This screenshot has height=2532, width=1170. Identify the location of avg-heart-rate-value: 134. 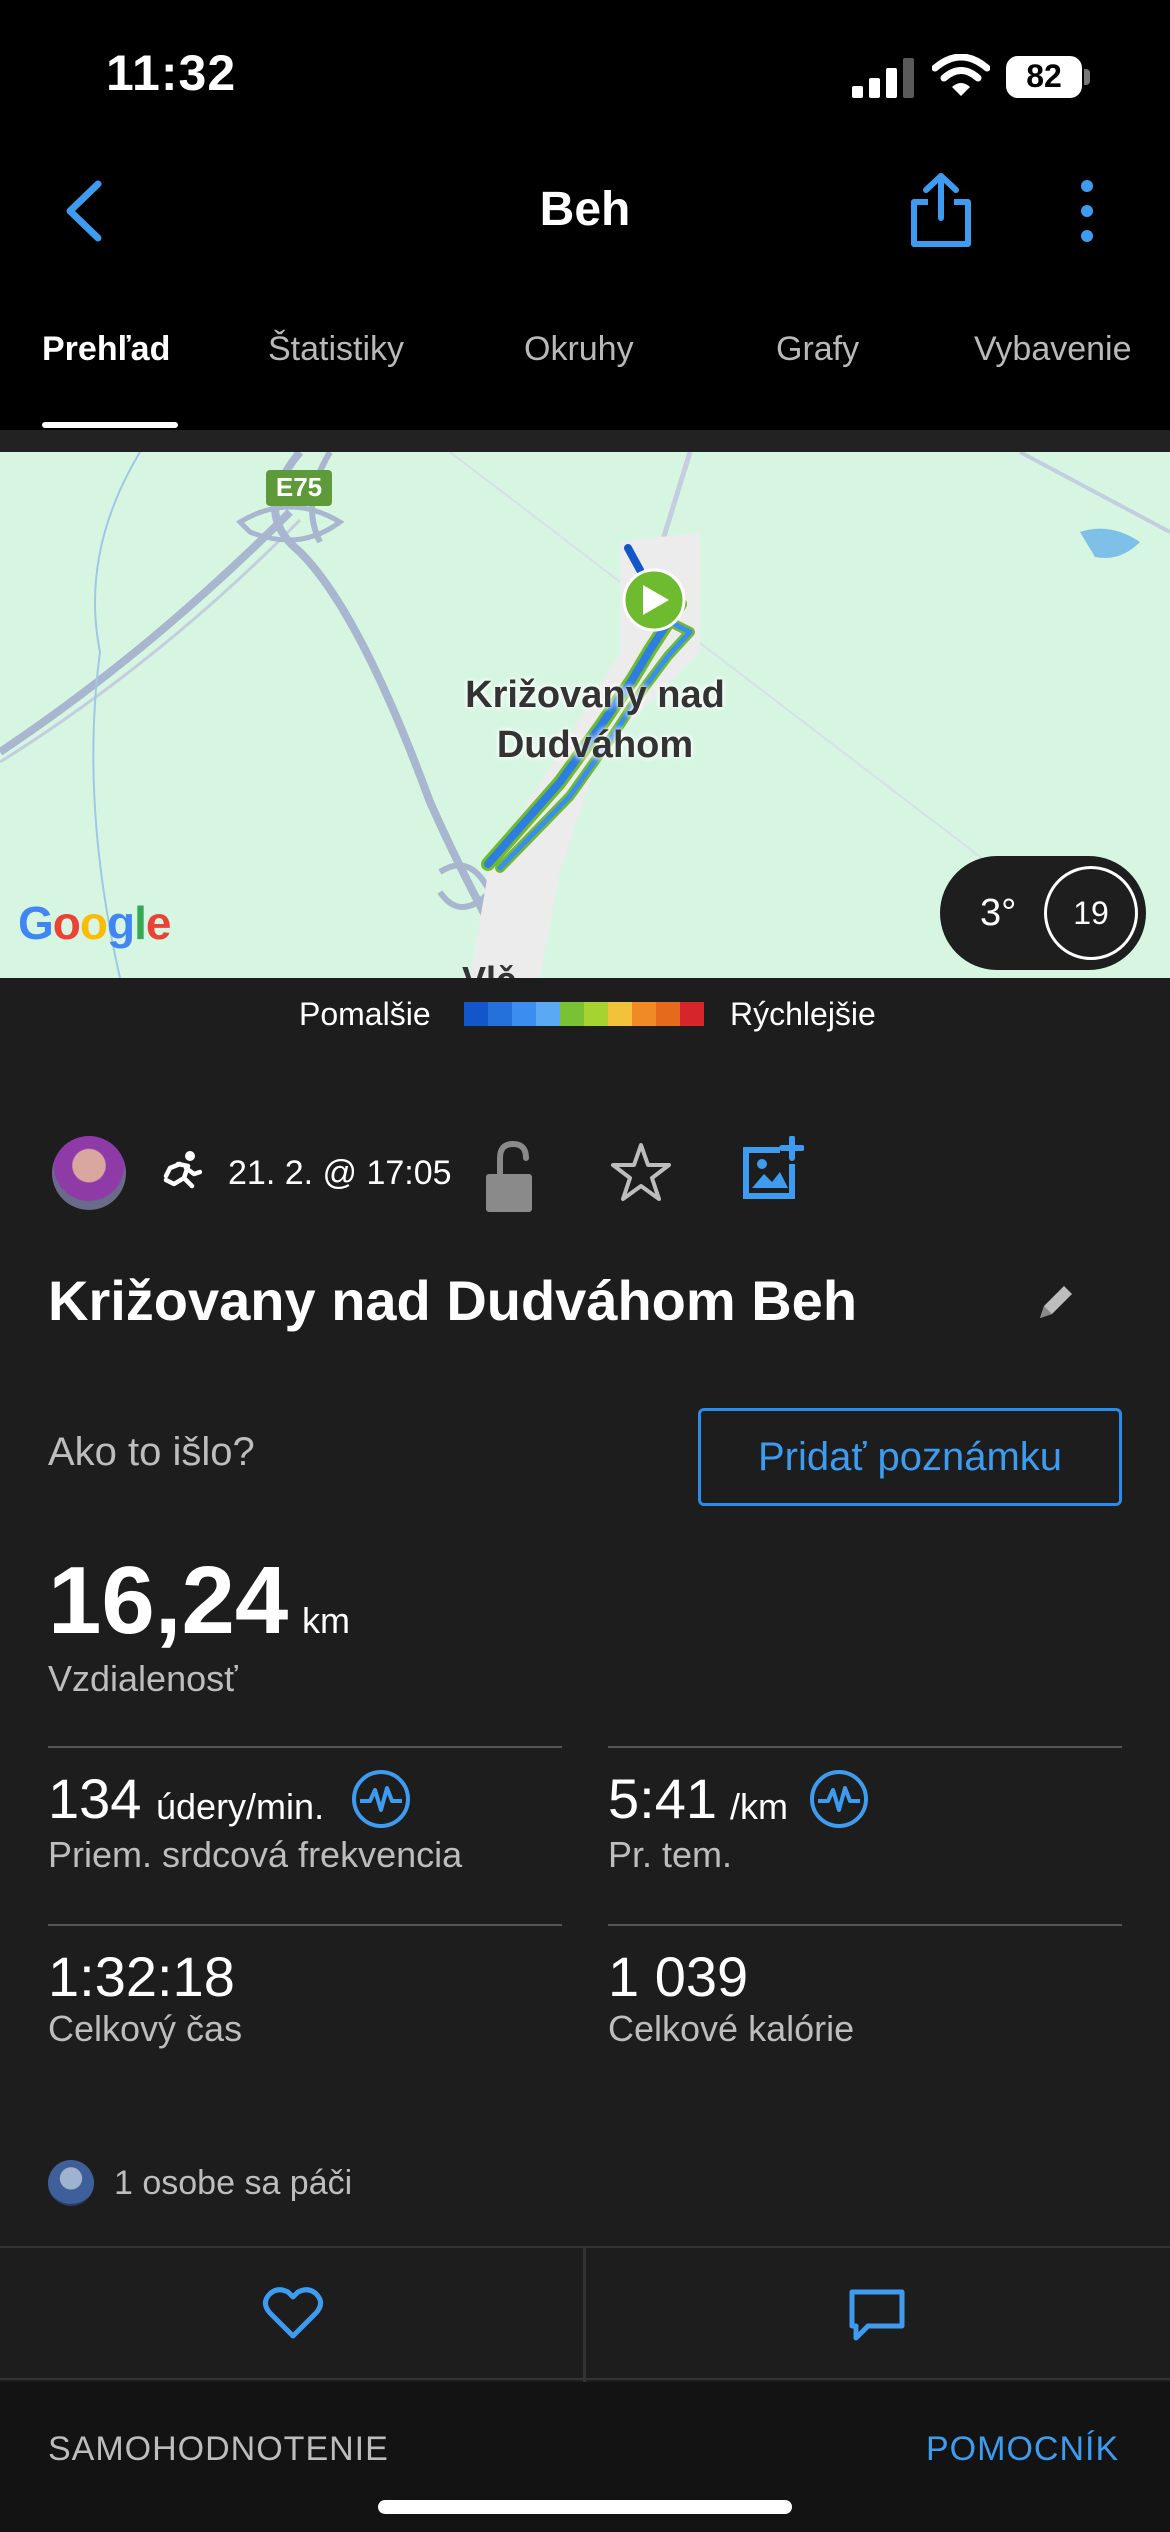
(95, 1798).